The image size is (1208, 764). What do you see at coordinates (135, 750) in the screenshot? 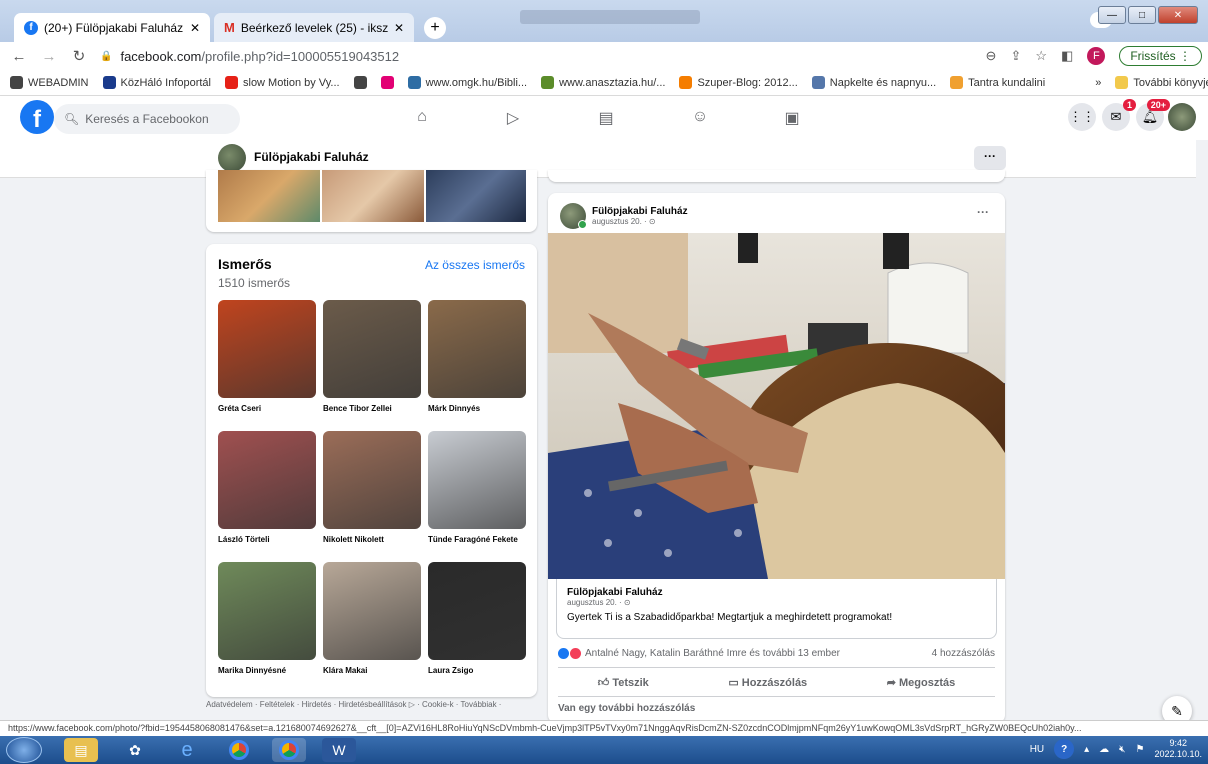
I see `photo-viewer-icon: ✿` at bounding box center [135, 750].